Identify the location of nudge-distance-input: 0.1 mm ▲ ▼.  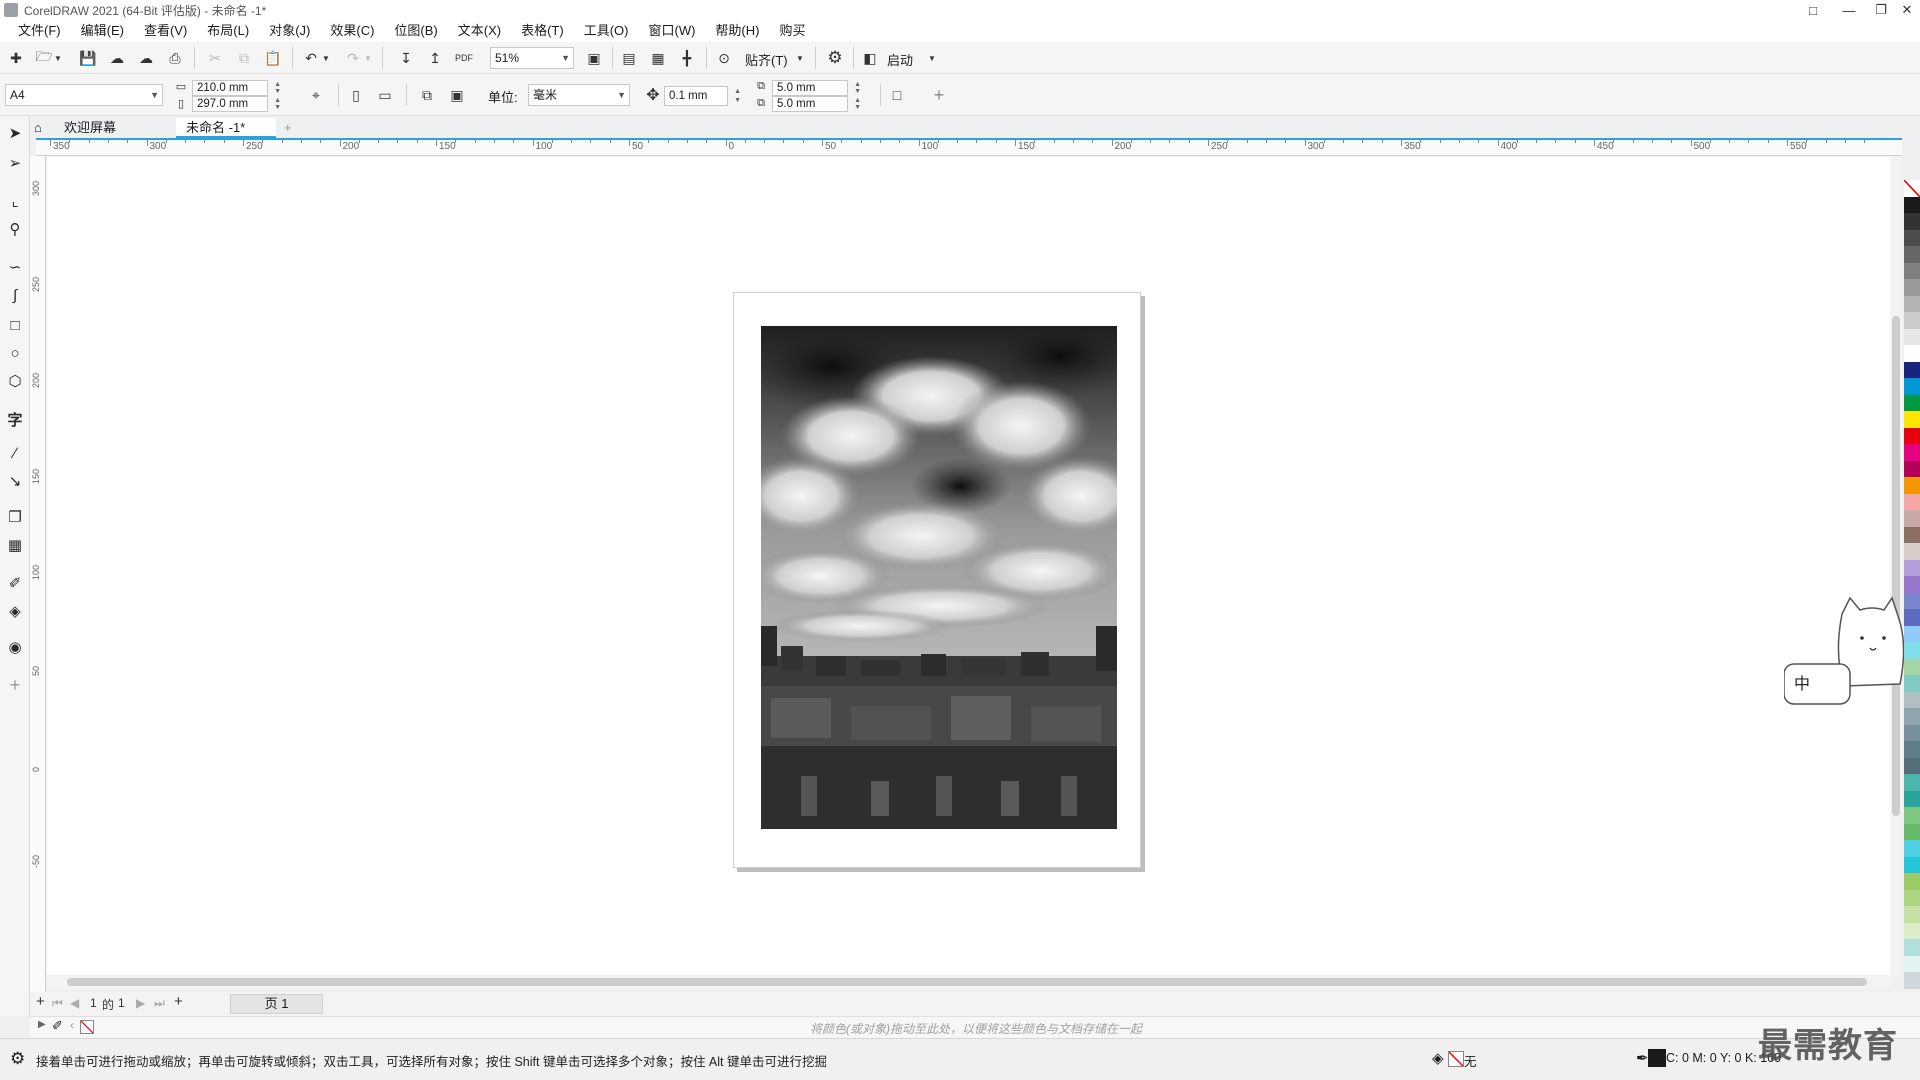
(702, 96).